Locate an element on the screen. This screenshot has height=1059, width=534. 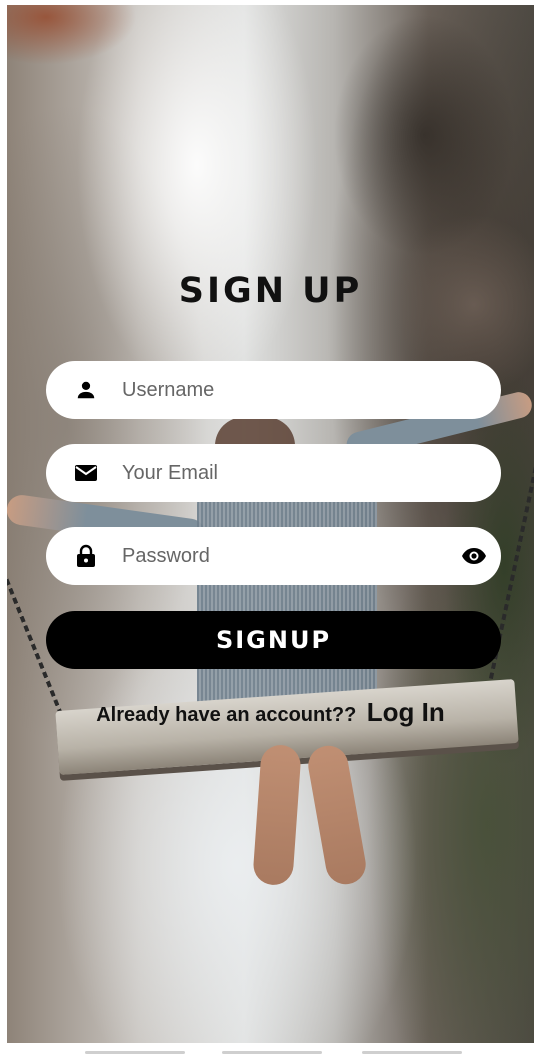
username-input is located at coordinates (272, 390).